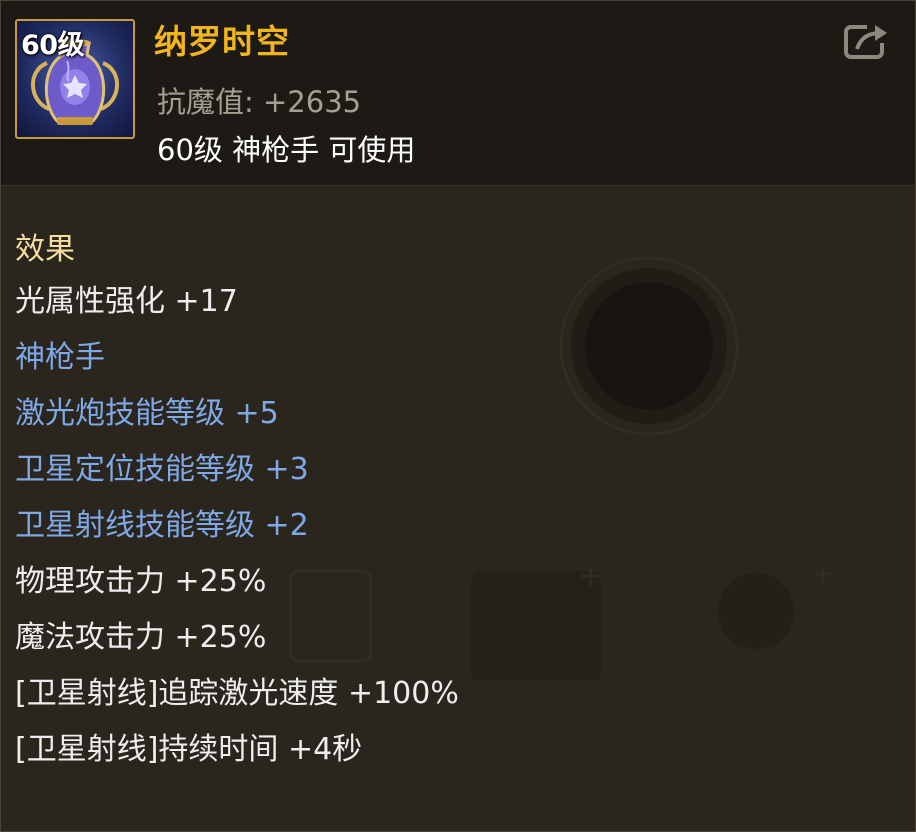 The height and width of the screenshot is (832, 916). What do you see at coordinates (141, 581) in the screenshot?
I see `effect-line: 物理攻击力 +25%` at bounding box center [141, 581].